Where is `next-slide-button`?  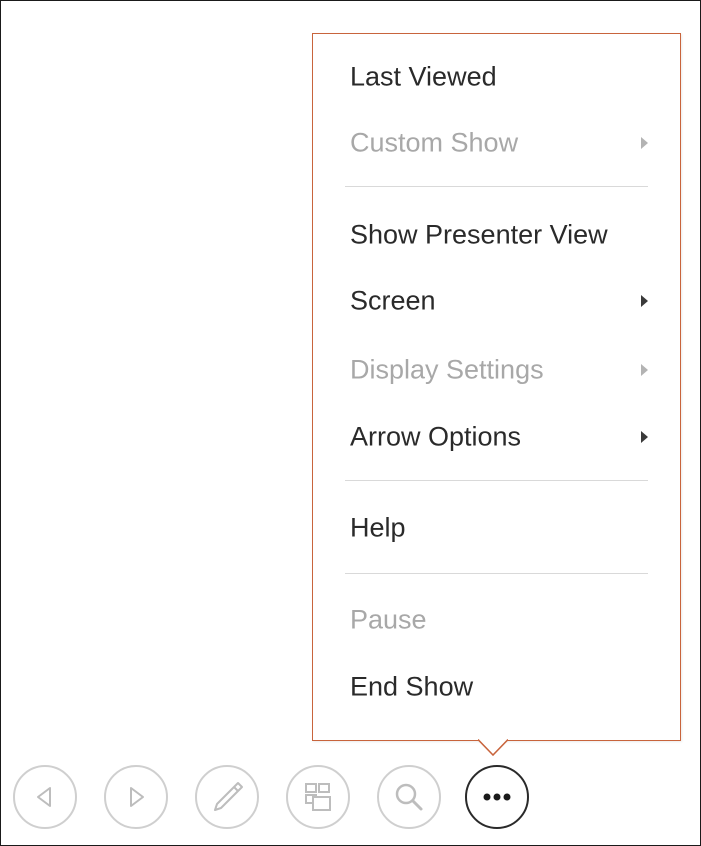 next-slide-button is located at coordinates (136, 797).